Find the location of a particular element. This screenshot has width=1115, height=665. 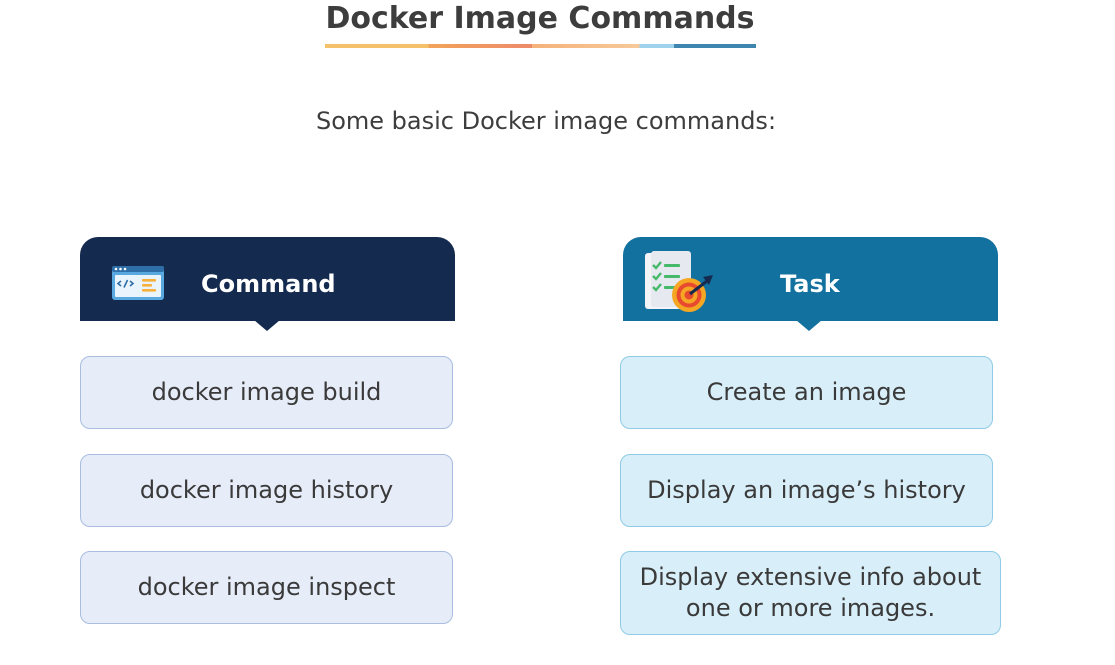

title-underline is located at coordinates (540, 46).